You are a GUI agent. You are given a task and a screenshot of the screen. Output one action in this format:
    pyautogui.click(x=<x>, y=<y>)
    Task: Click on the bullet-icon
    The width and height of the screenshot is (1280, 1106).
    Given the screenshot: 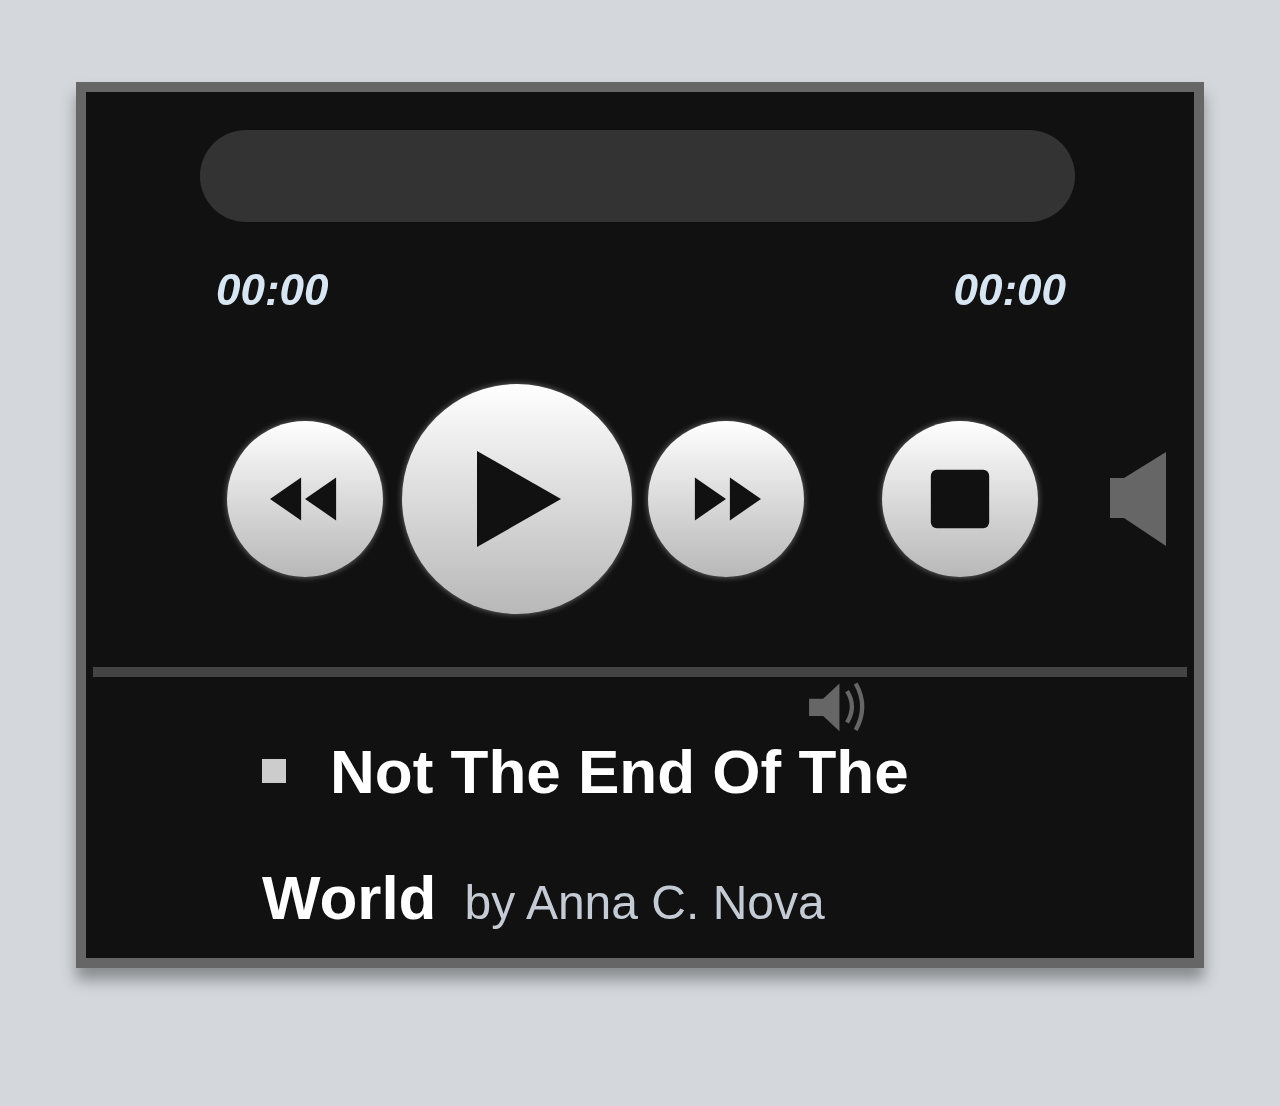 What is the action you would take?
    pyautogui.click(x=274, y=771)
    